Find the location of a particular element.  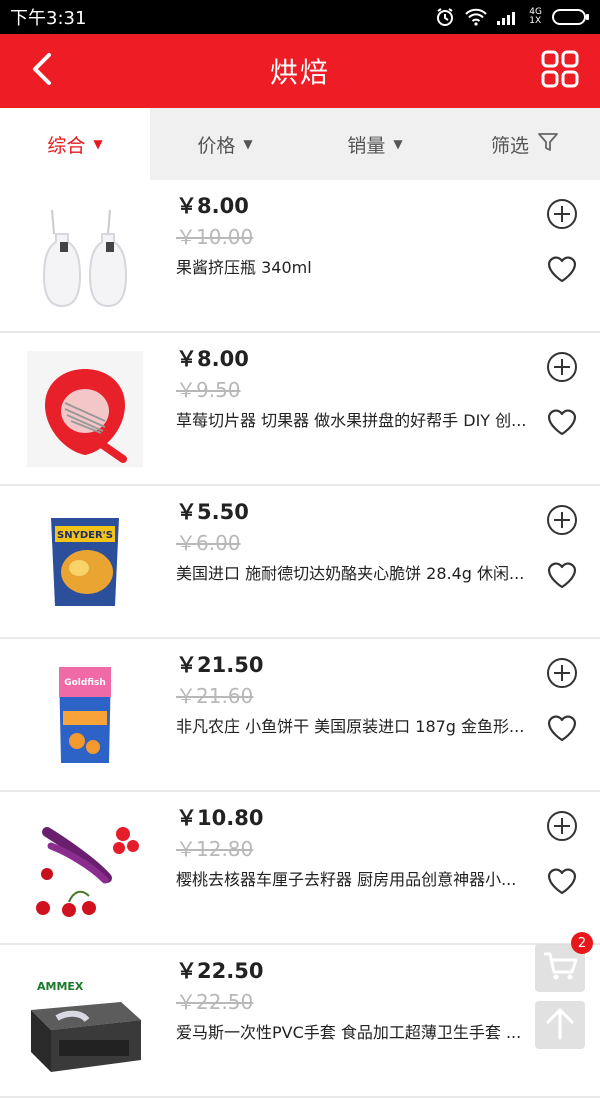

grid-view-button is located at coordinates (560, 71).